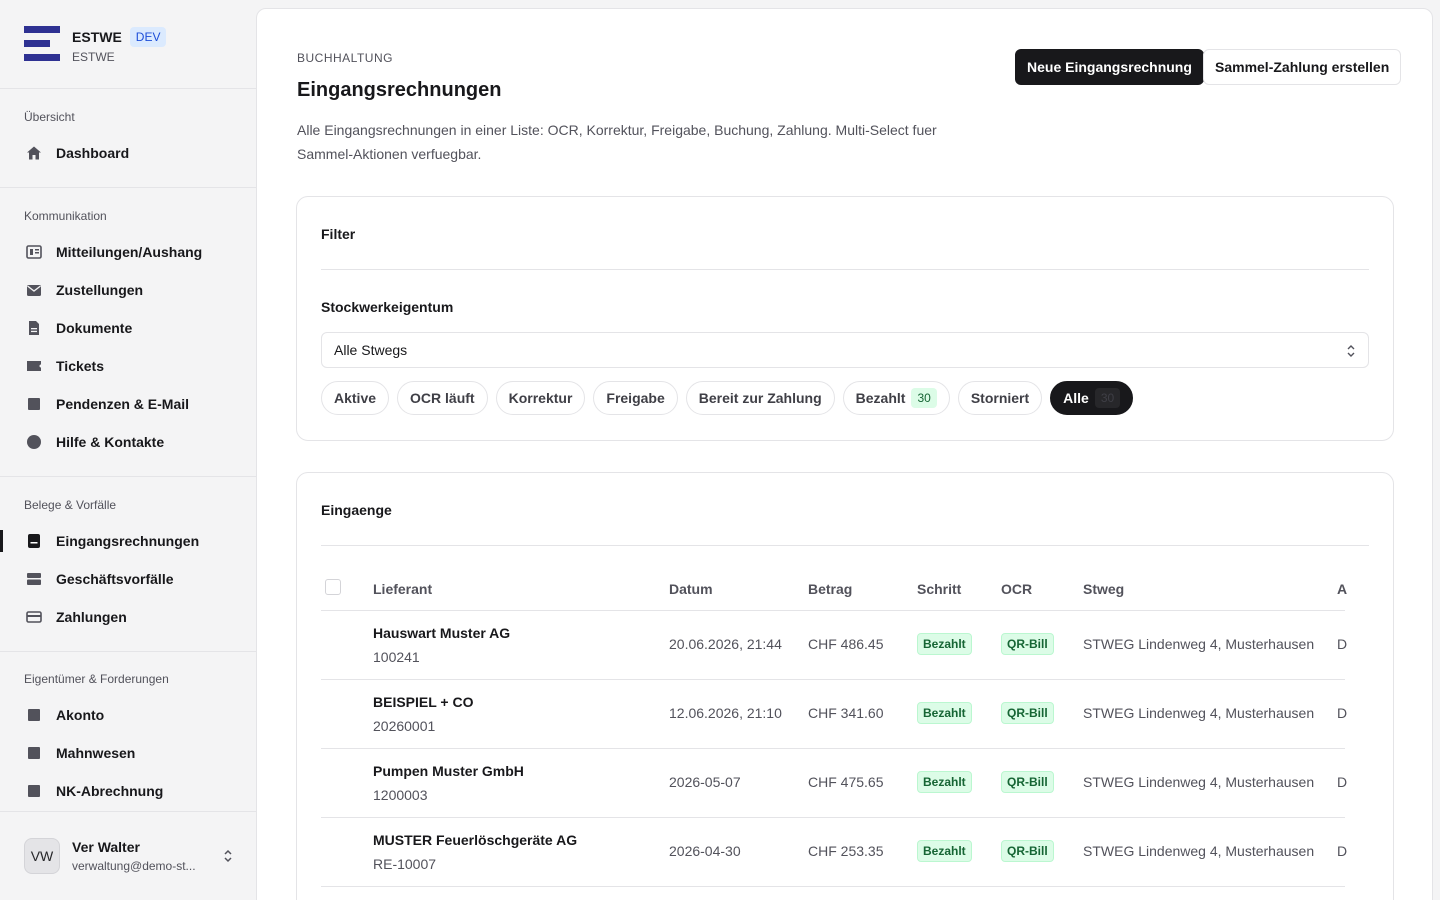 This screenshot has height=900, width=1440. What do you see at coordinates (49, 117) in the screenshot?
I see `section-label-uebersicht: Übersicht` at bounding box center [49, 117].